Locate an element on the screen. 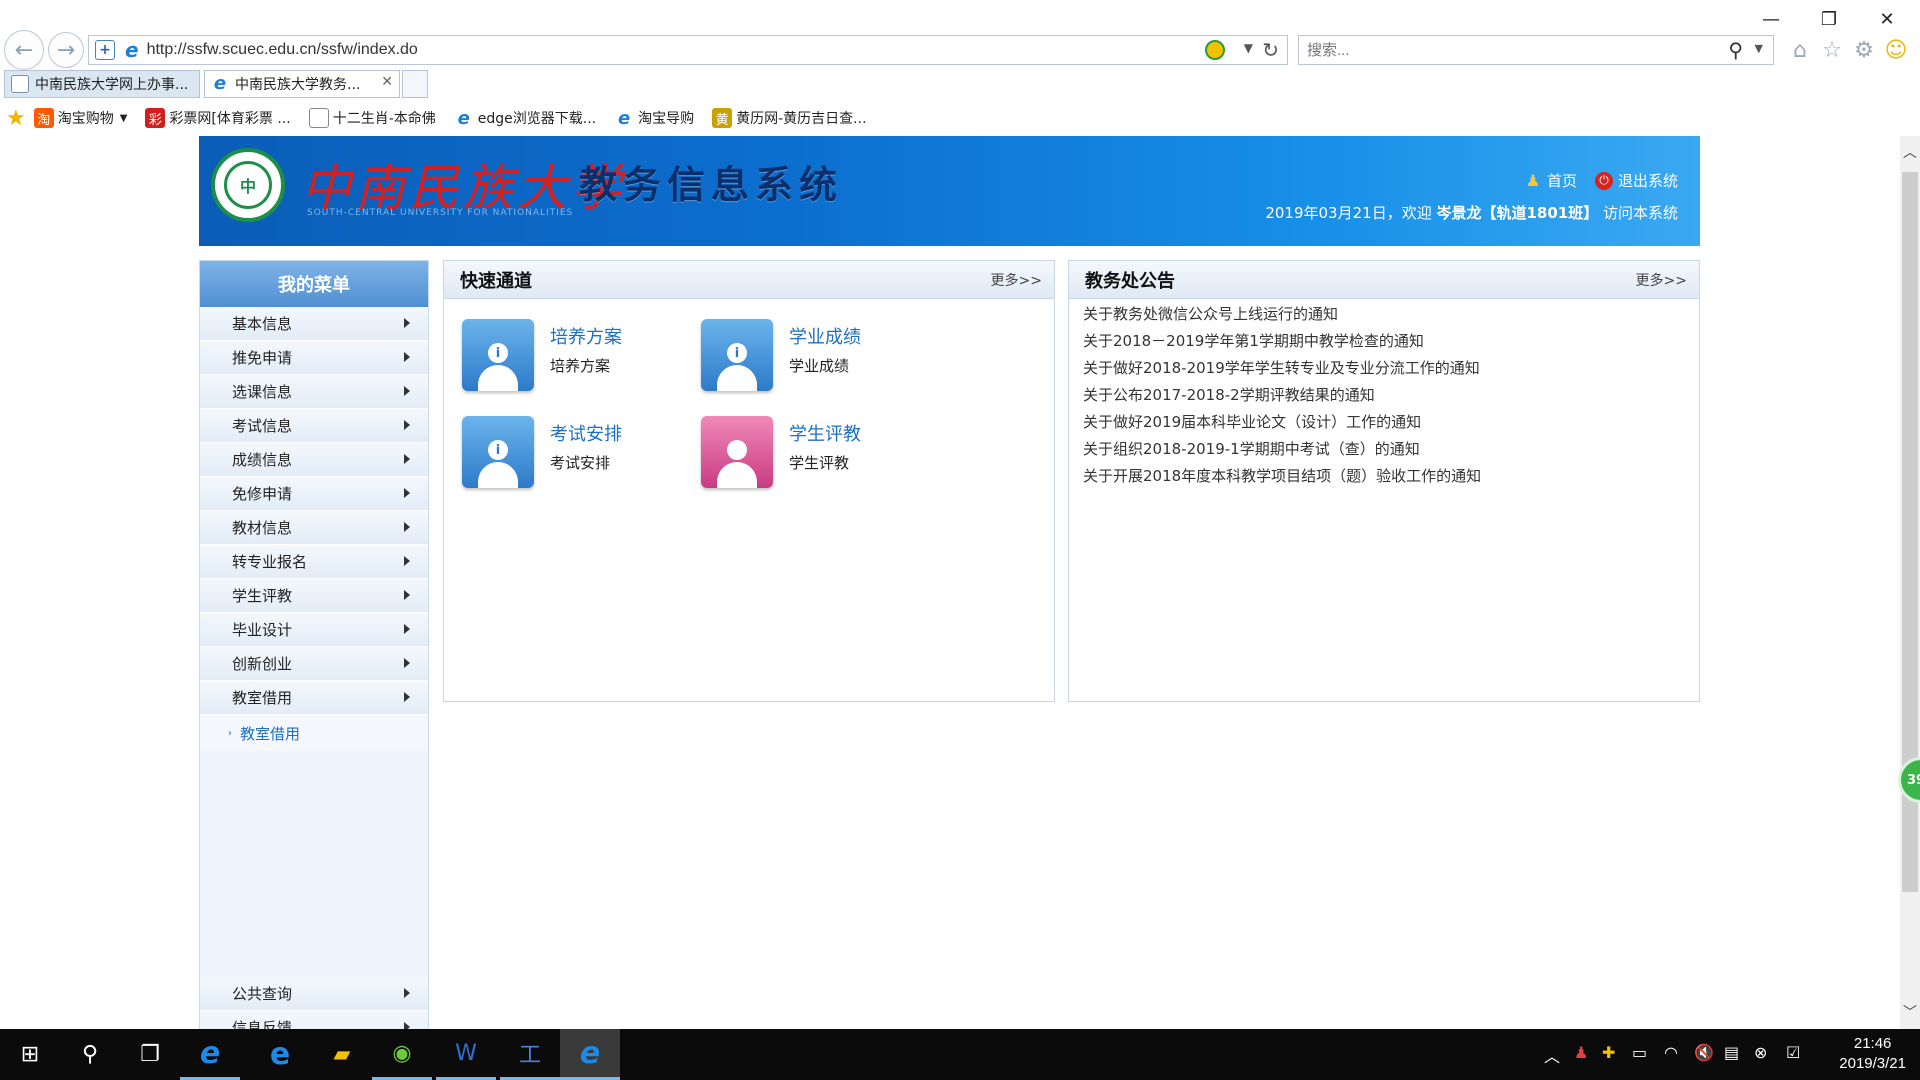  sidebar-item-major-transfer: 转专业报名 is located at coordinates (314, 562).